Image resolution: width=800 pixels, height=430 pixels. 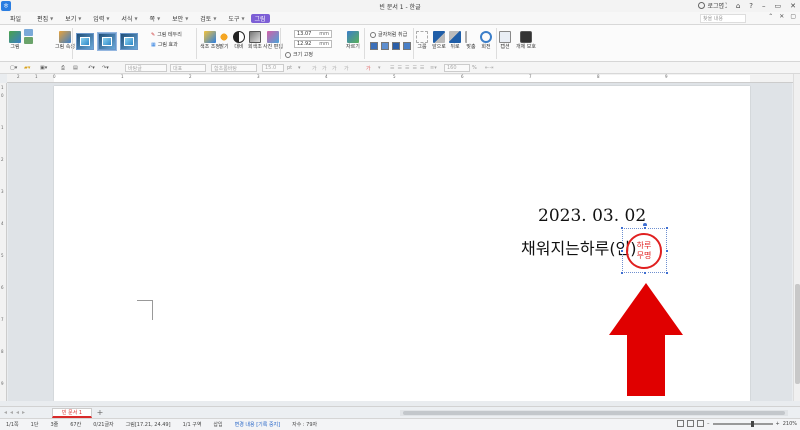 What do you see at coordinates (72, 413) in the screenshot?
I see `tab-document-1: 빈 문서 1` at bounding box center [72, 413].